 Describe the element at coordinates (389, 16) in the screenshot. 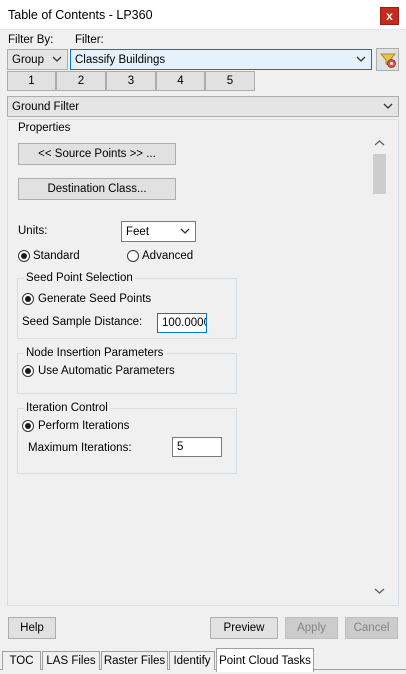

I see `close-button: x` at that location.